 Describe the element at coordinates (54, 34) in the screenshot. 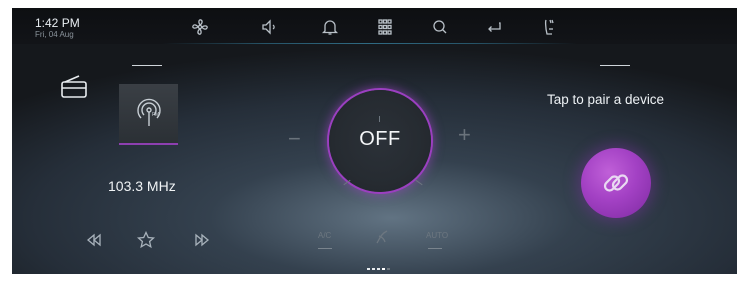

I see `clock-date: Fri, 04 Aug` at that location.